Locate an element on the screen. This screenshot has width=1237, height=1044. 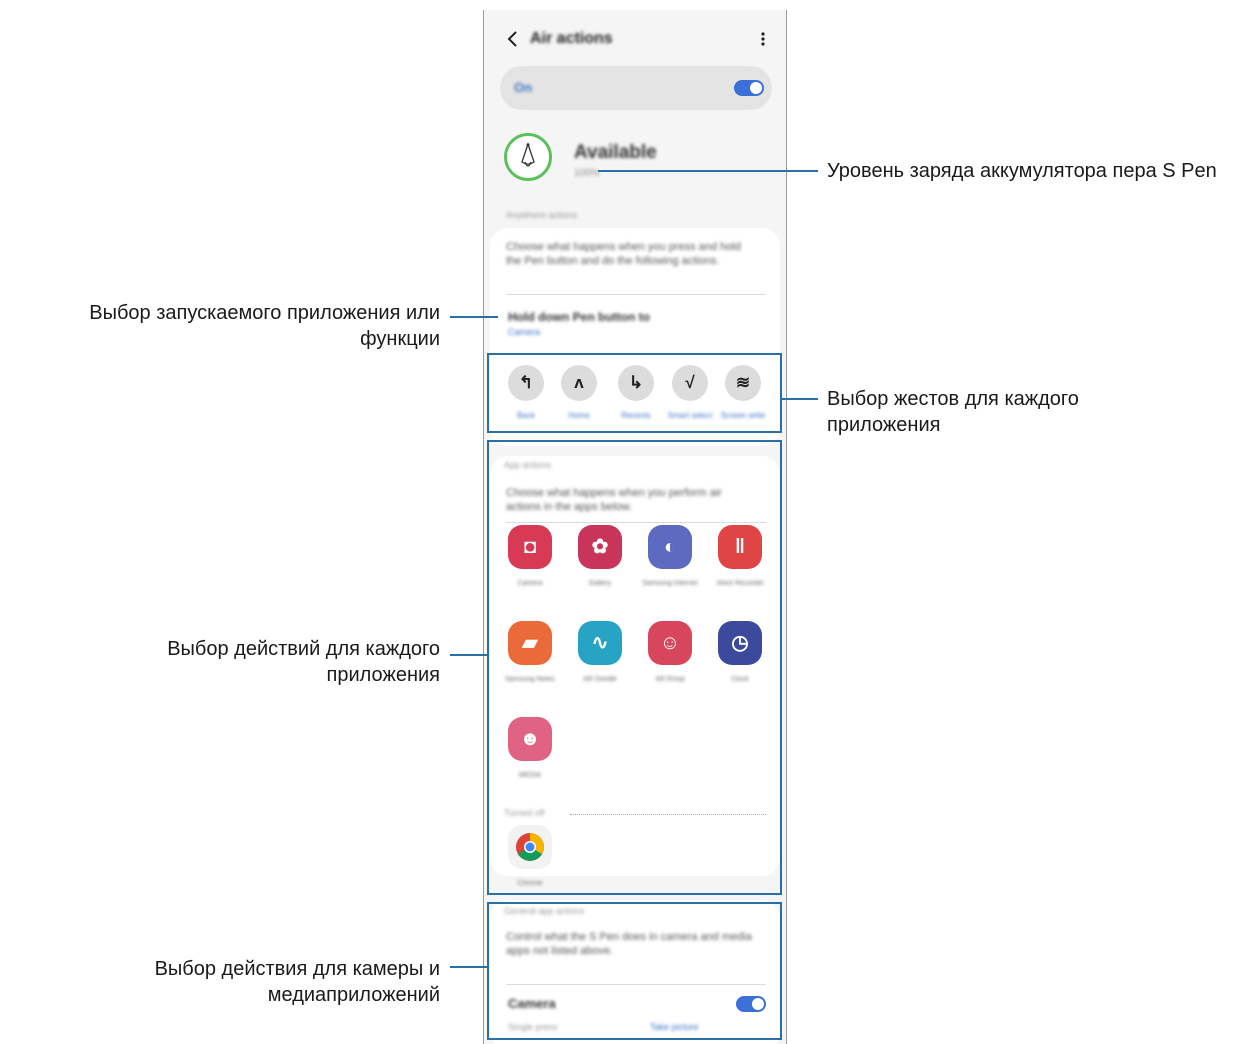
hold-pen-label: Hold down Pen button to is located at coordinates (579, 317).